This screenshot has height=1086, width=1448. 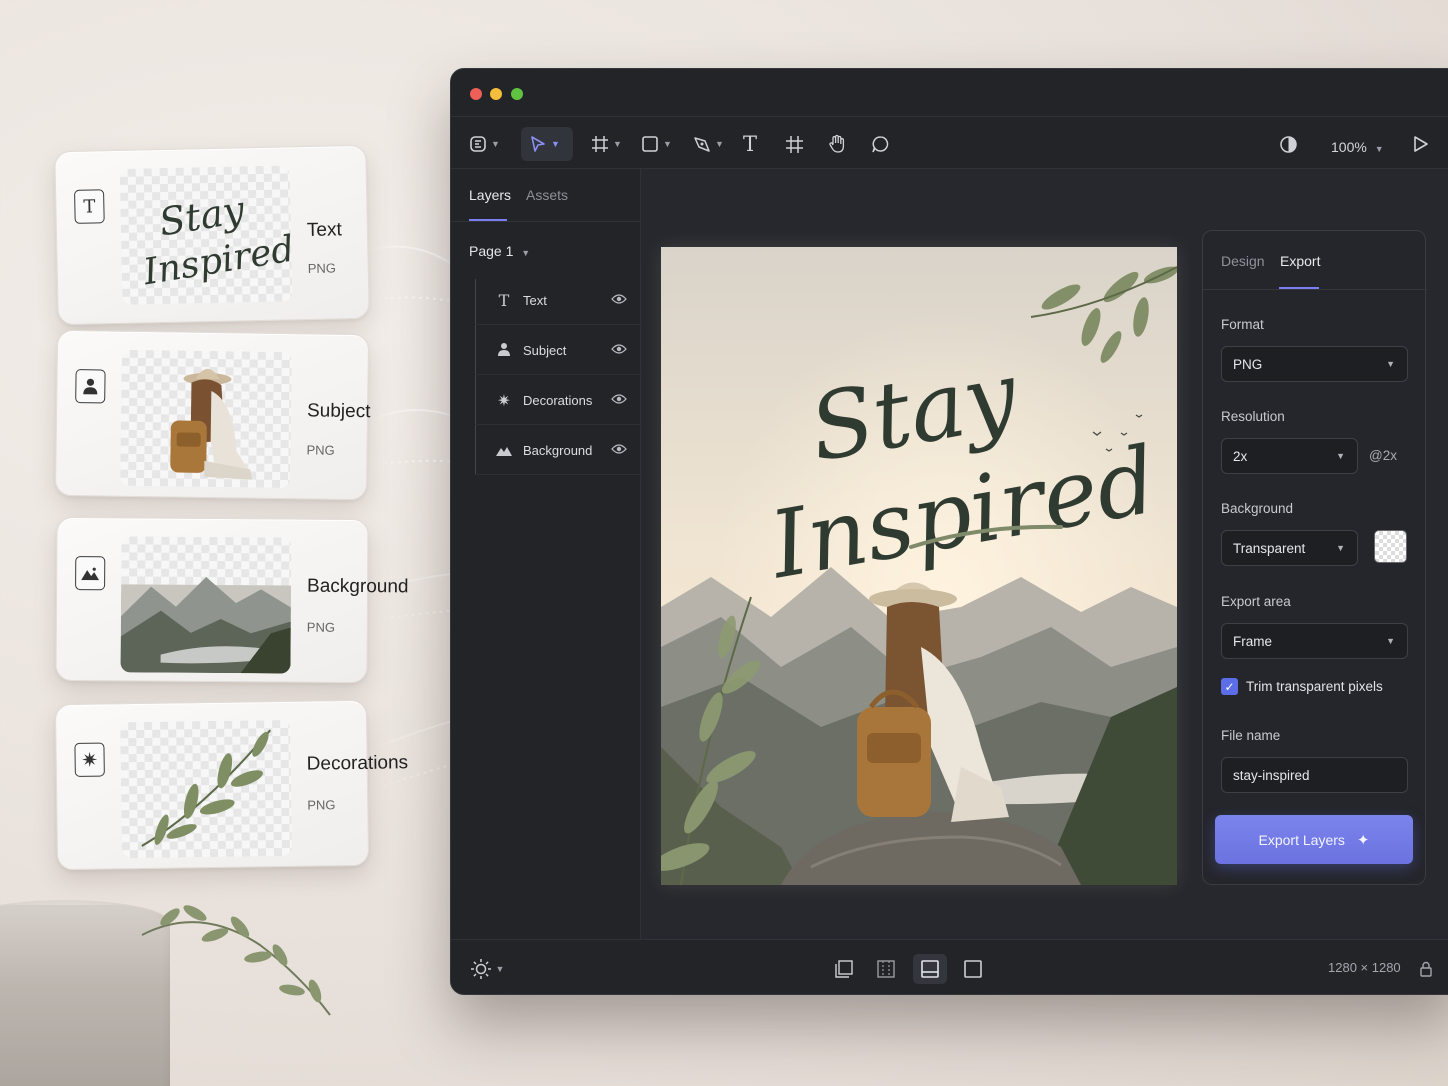 I want to click on grid-tool-button, so click(x=794, y=144).